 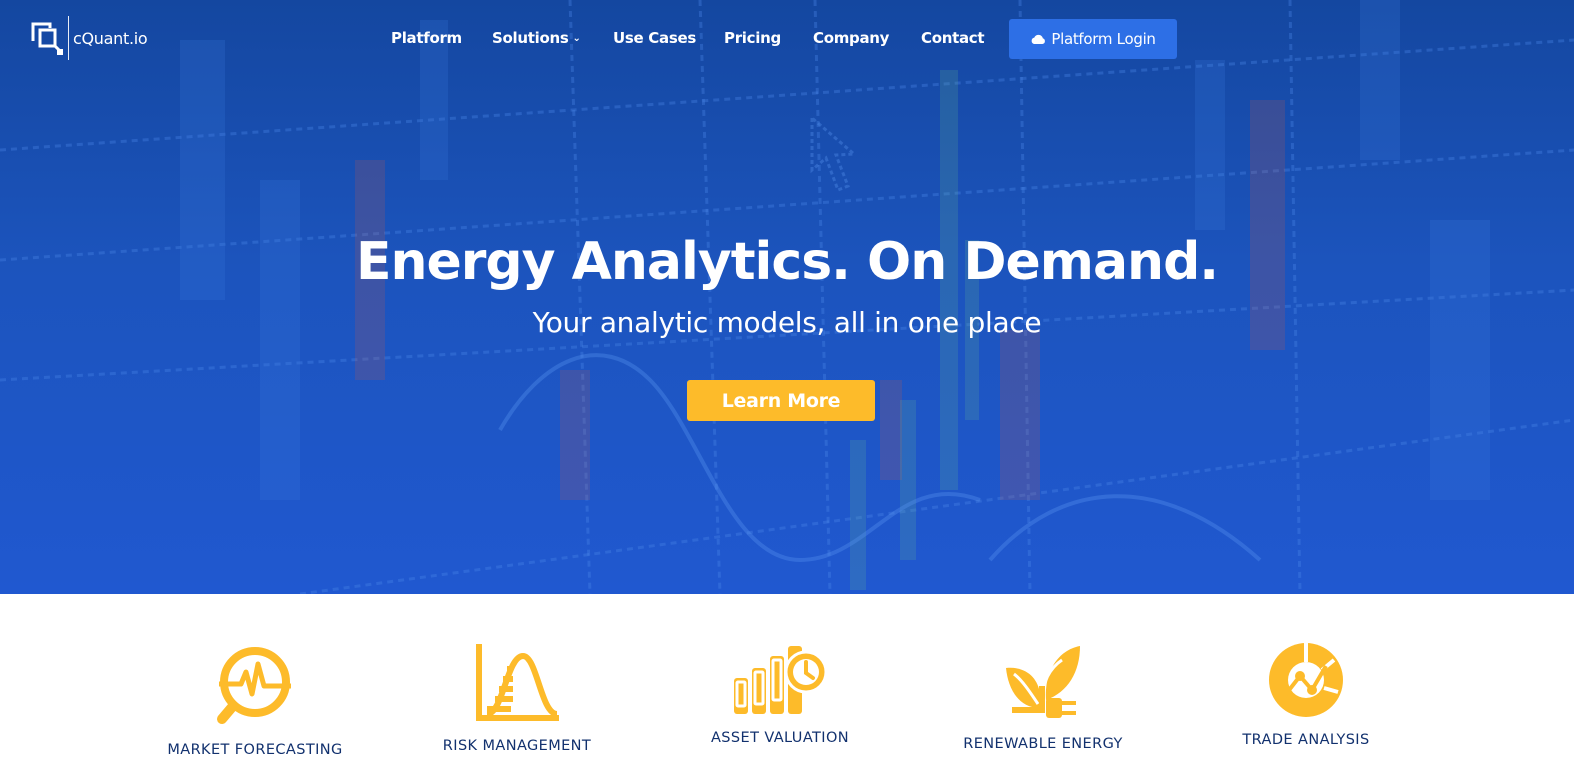 I want to click on renewable-energy-icon, so click(x=1043, y=682).